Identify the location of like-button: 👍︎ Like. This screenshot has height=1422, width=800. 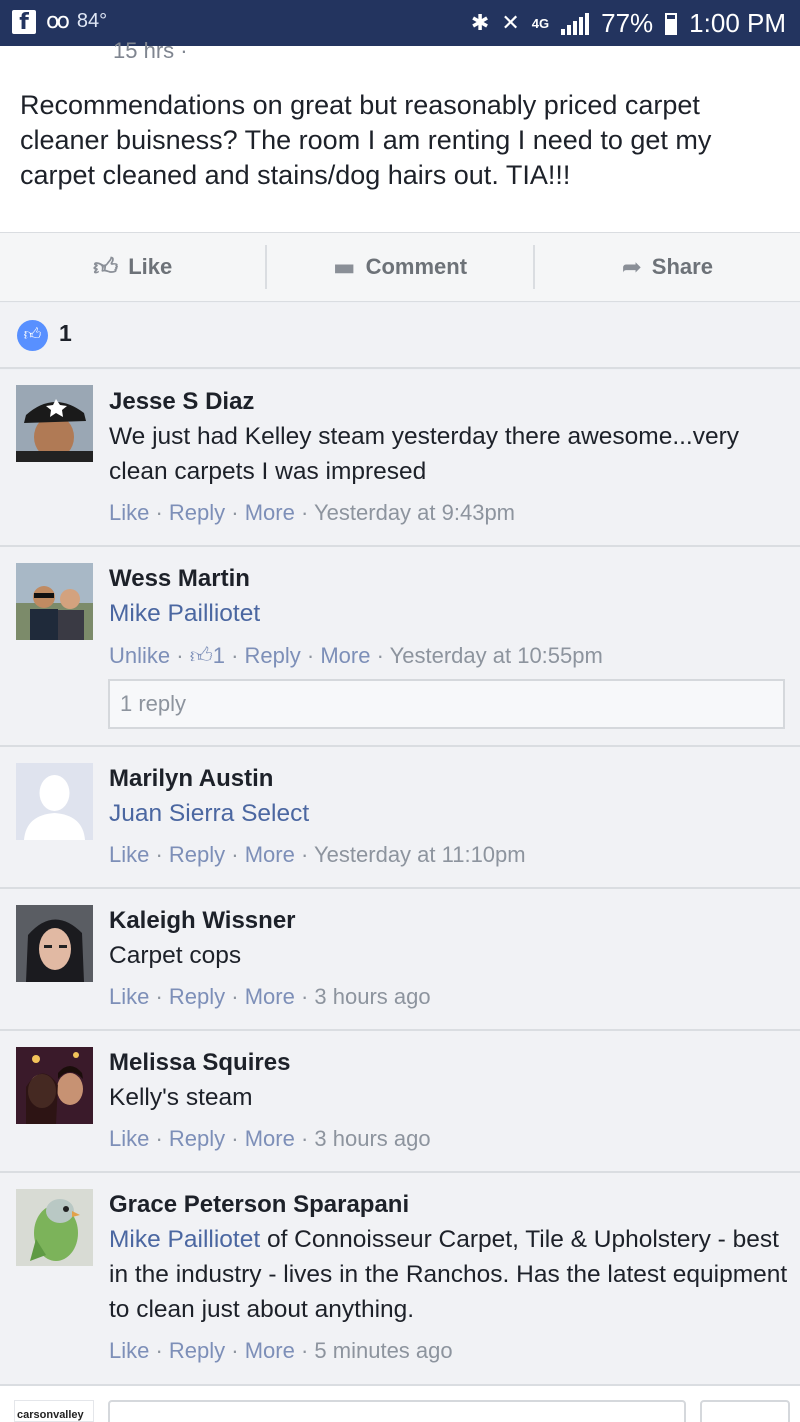
(132, 267).